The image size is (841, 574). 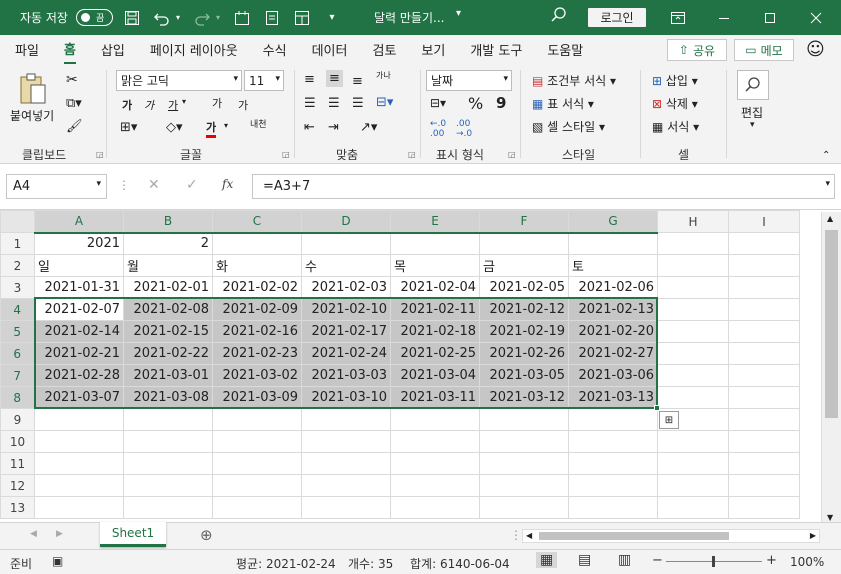 What do you see at coordinates (830, 517) in the screenshot?
I see `scroll-down-icon: ▼` at bounding box center [830, 517].